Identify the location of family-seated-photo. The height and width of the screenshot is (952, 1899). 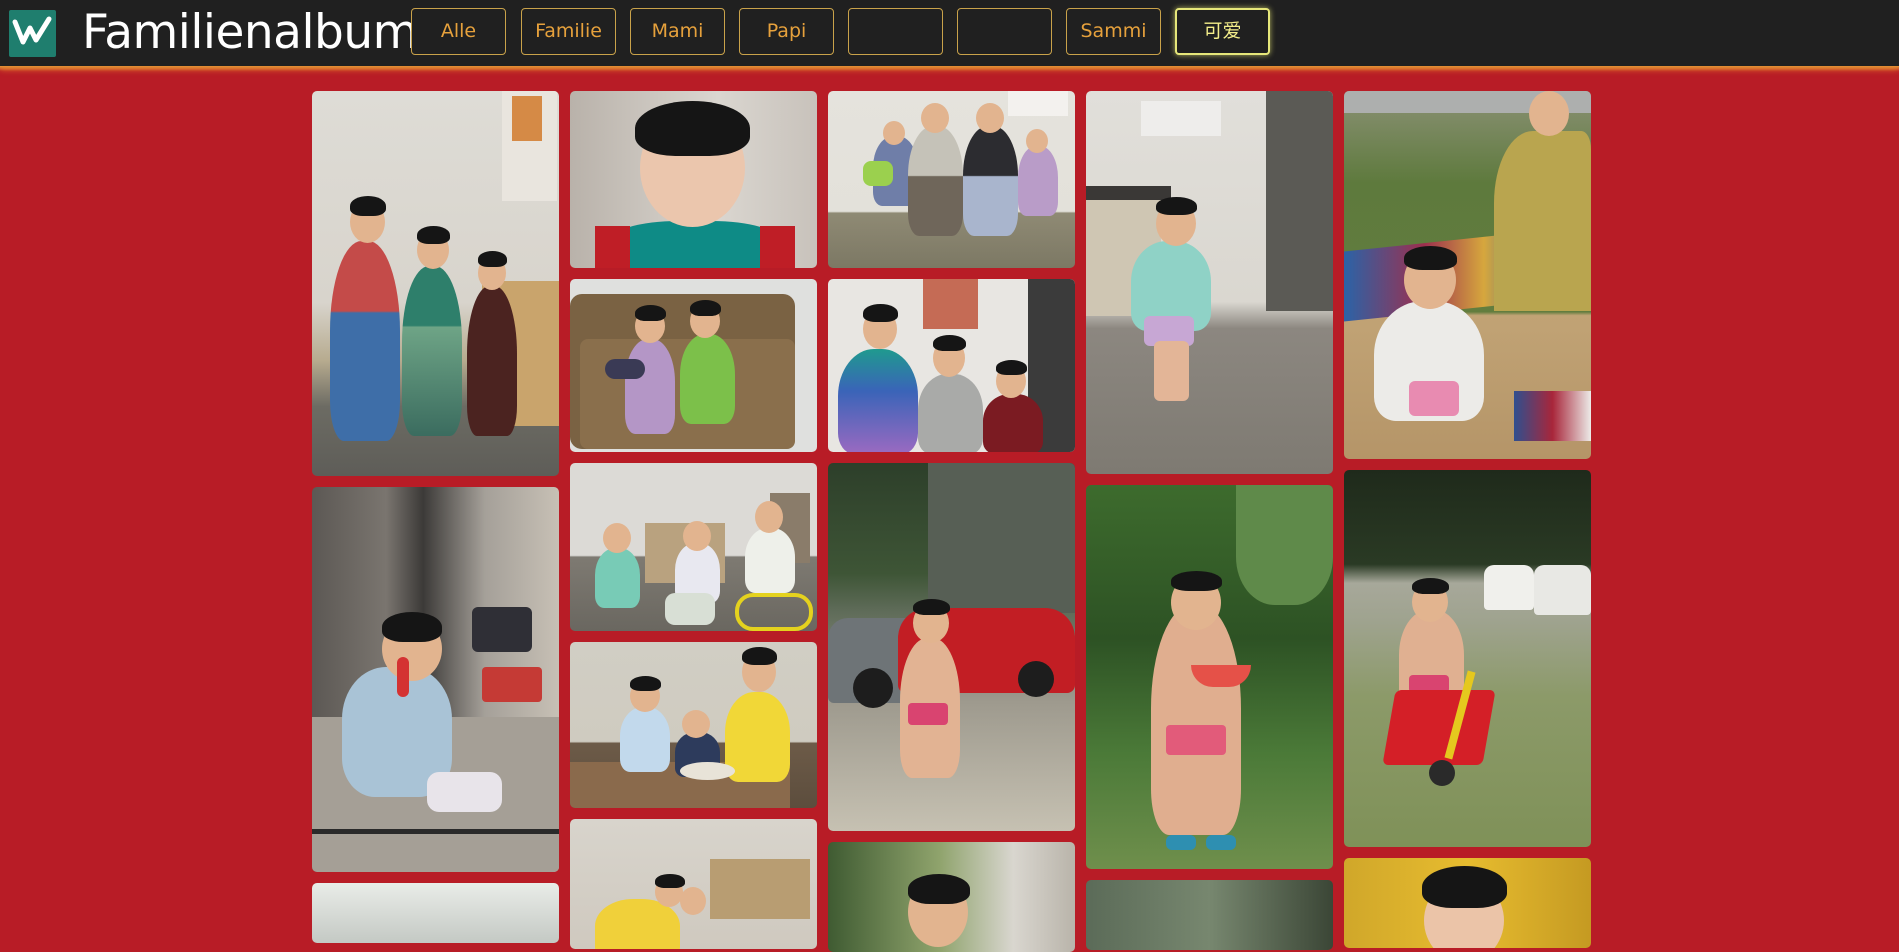
(951, 179).